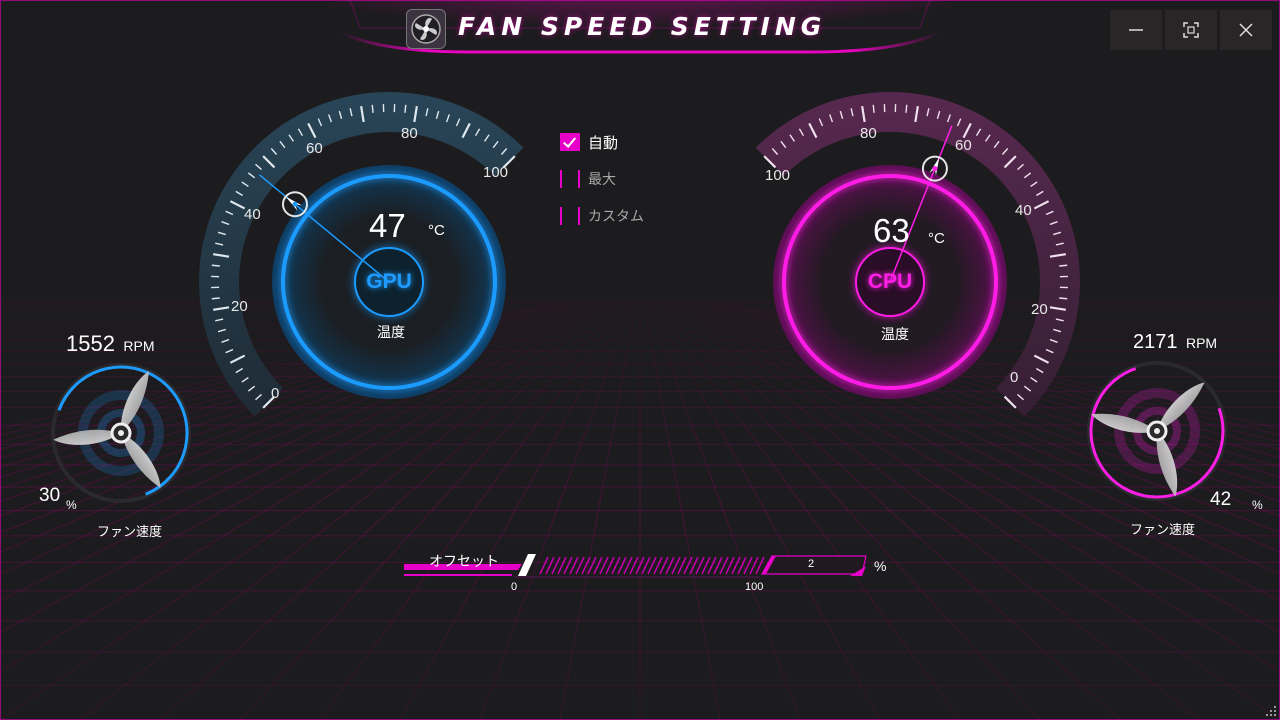  Describe the element at coordinates (496, 172) in the screenshot. I see `gpu-tick-100: 100` at that location.